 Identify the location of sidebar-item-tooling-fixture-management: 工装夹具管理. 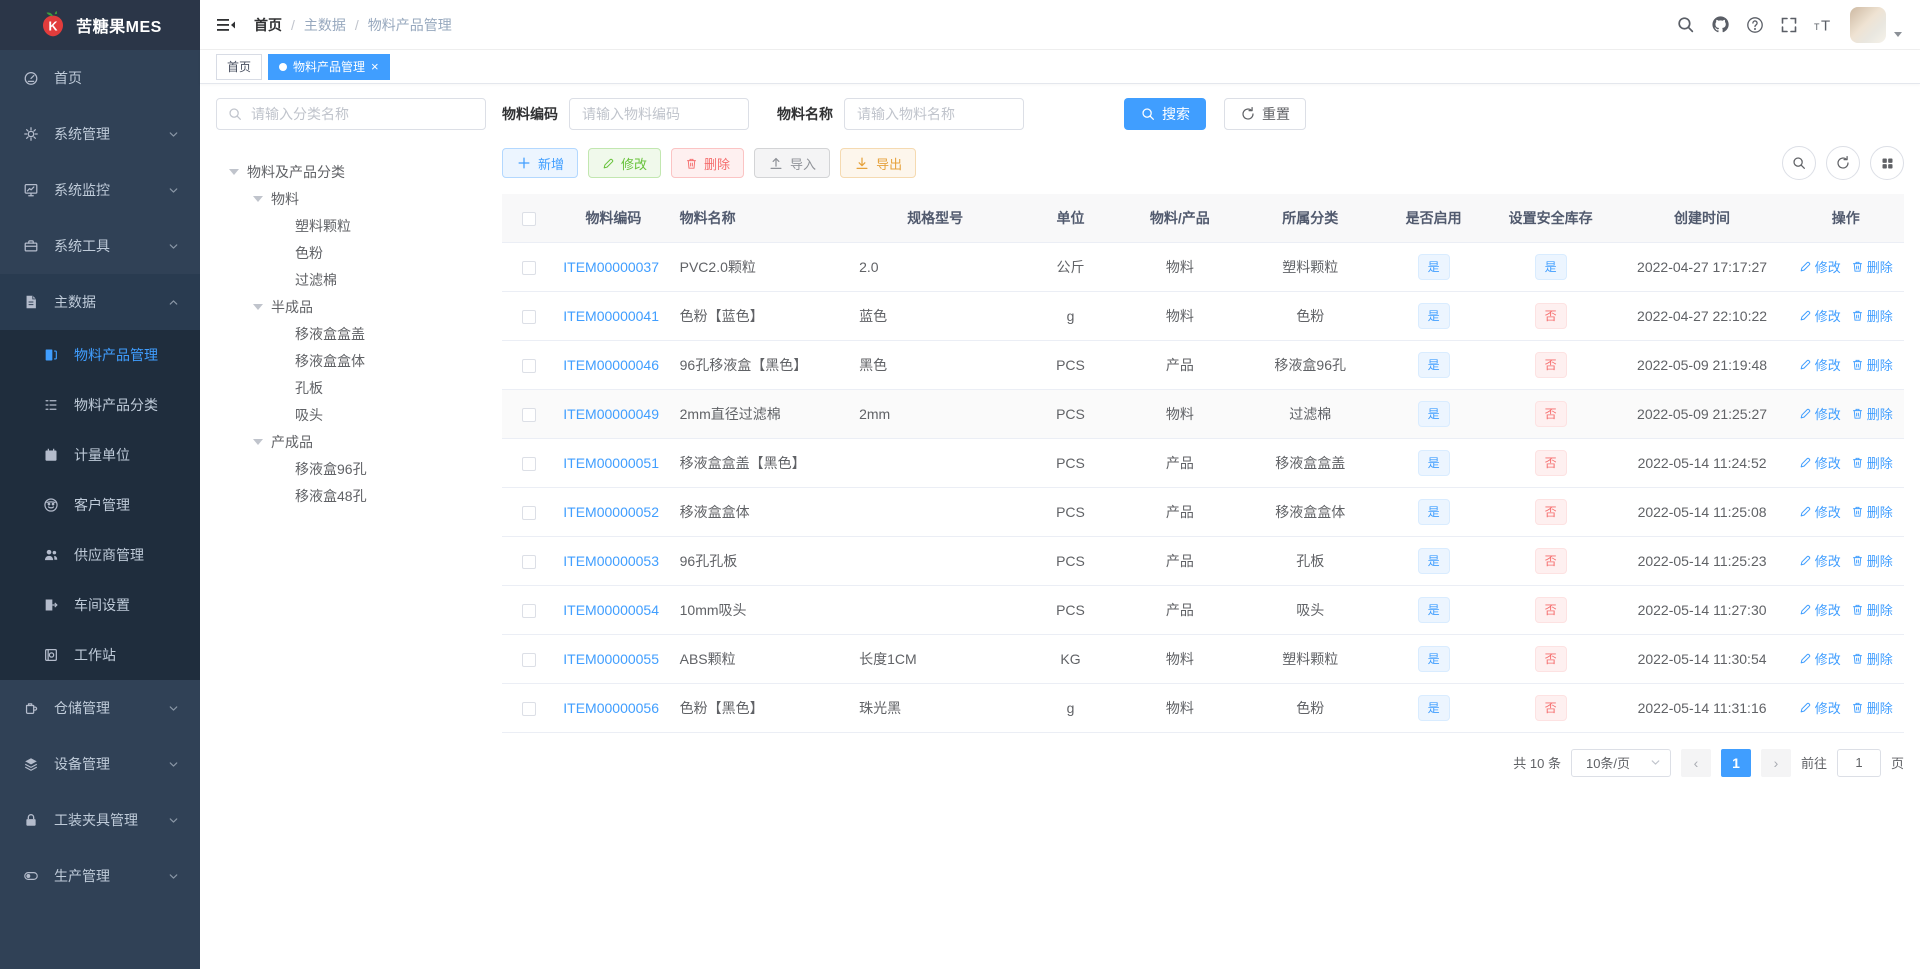
(100, 820).